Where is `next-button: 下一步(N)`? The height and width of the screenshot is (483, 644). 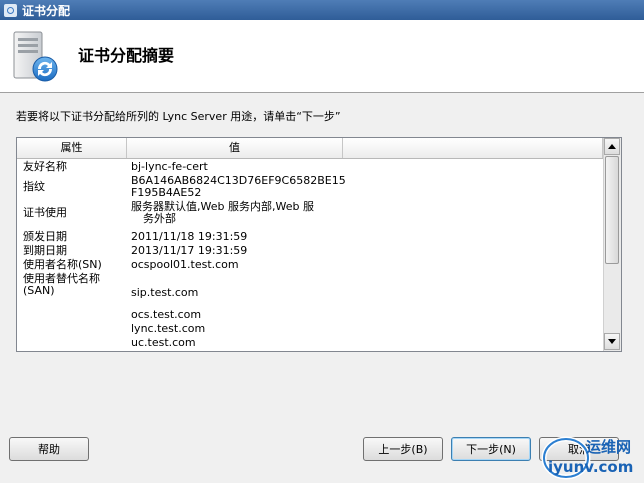 next-button: 下一步(N) is located at coordinates (491, 449).